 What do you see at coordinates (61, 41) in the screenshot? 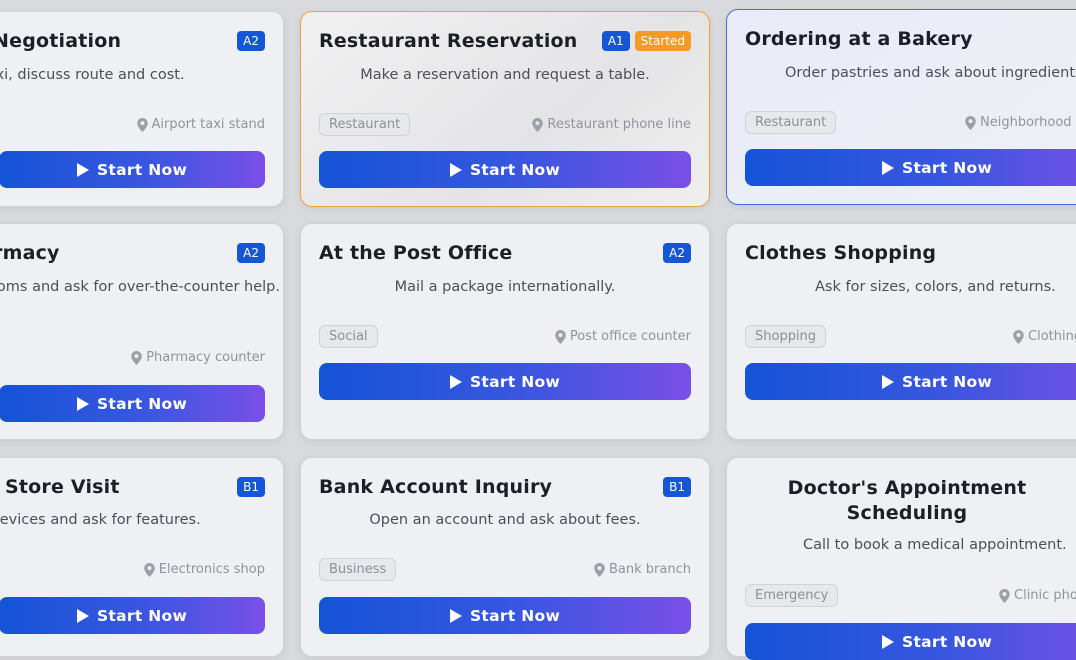
I see `card-title: Negotiation` at bounding box center [61, 41].